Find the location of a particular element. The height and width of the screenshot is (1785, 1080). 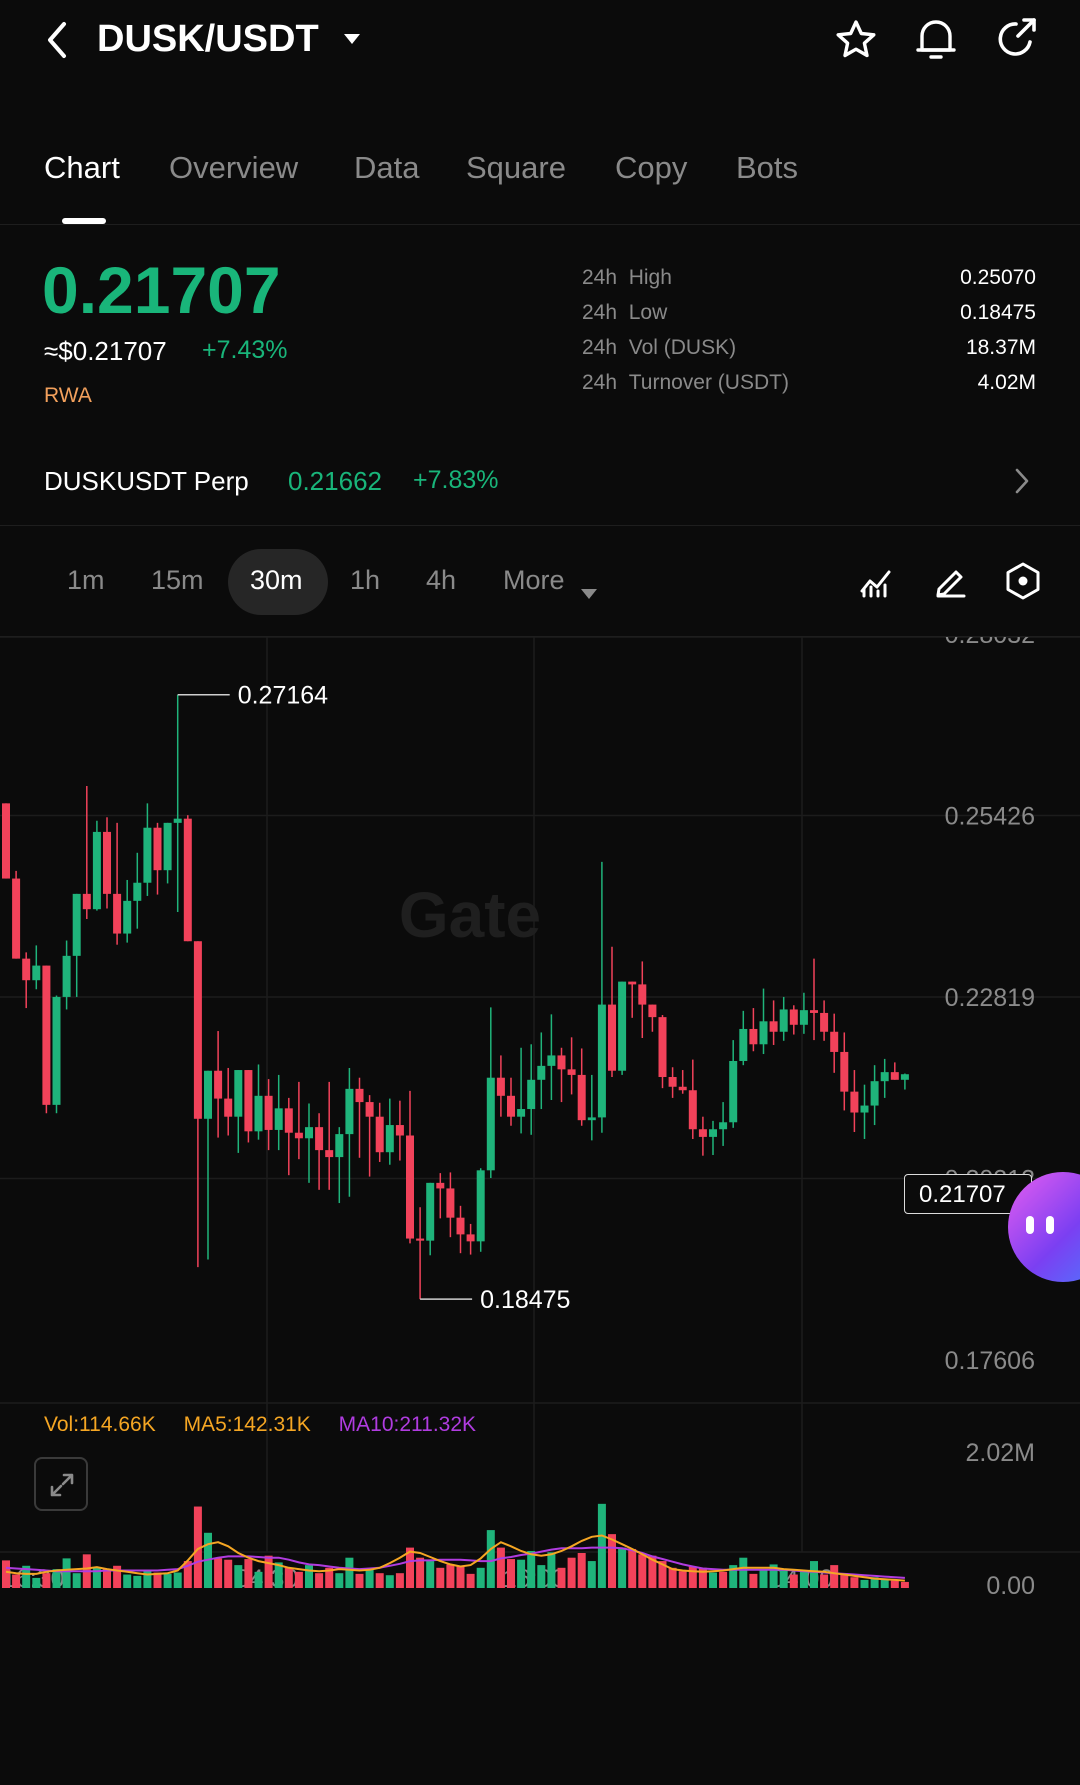

pair-title: DUSK/USDT is located at coordinates (208, 39).